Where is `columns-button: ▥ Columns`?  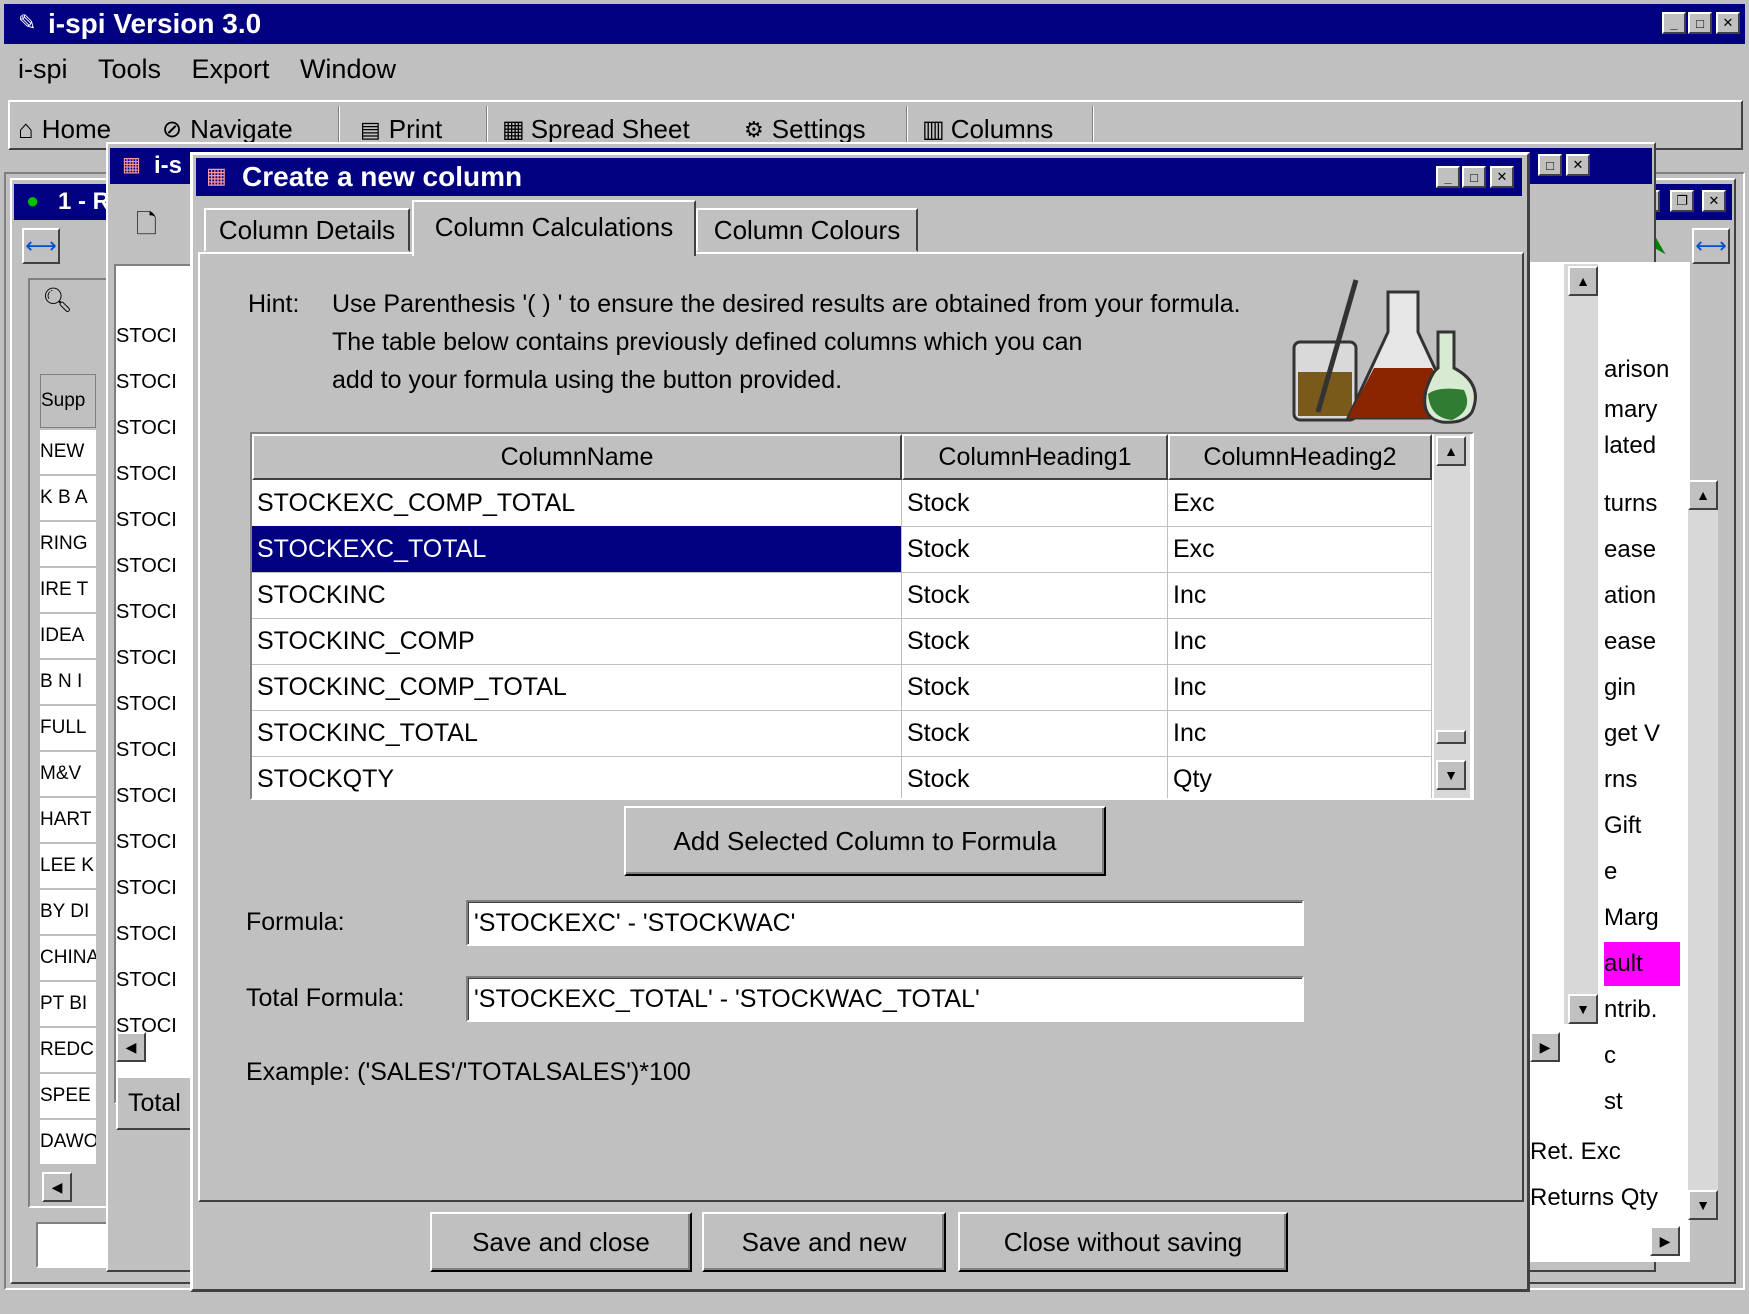
columns-button: ▥ Columns is located at coordinates (987, 129).